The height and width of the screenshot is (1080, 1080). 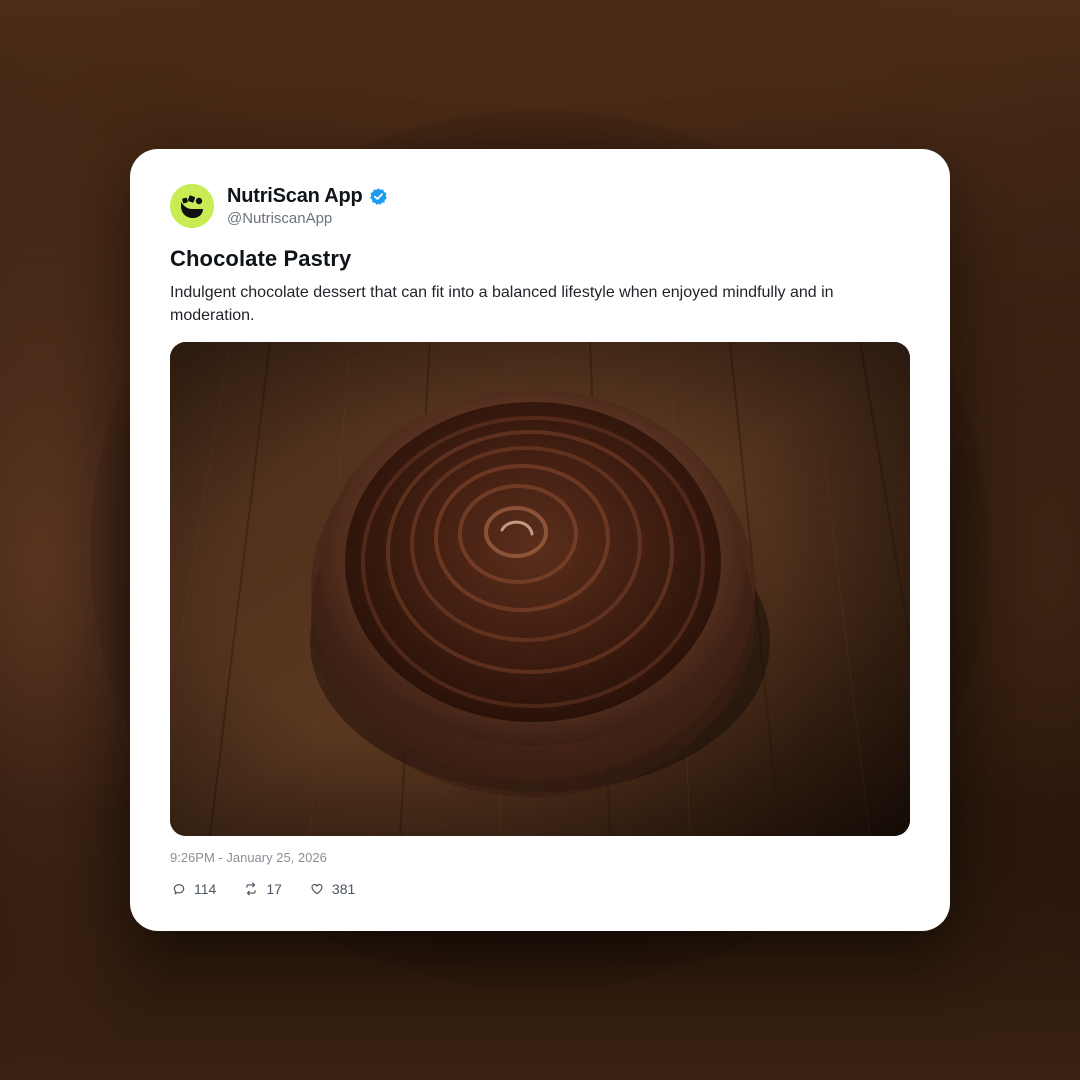 I want to click on engagement-bar: 114 17 381, so click(x=277, y=889).